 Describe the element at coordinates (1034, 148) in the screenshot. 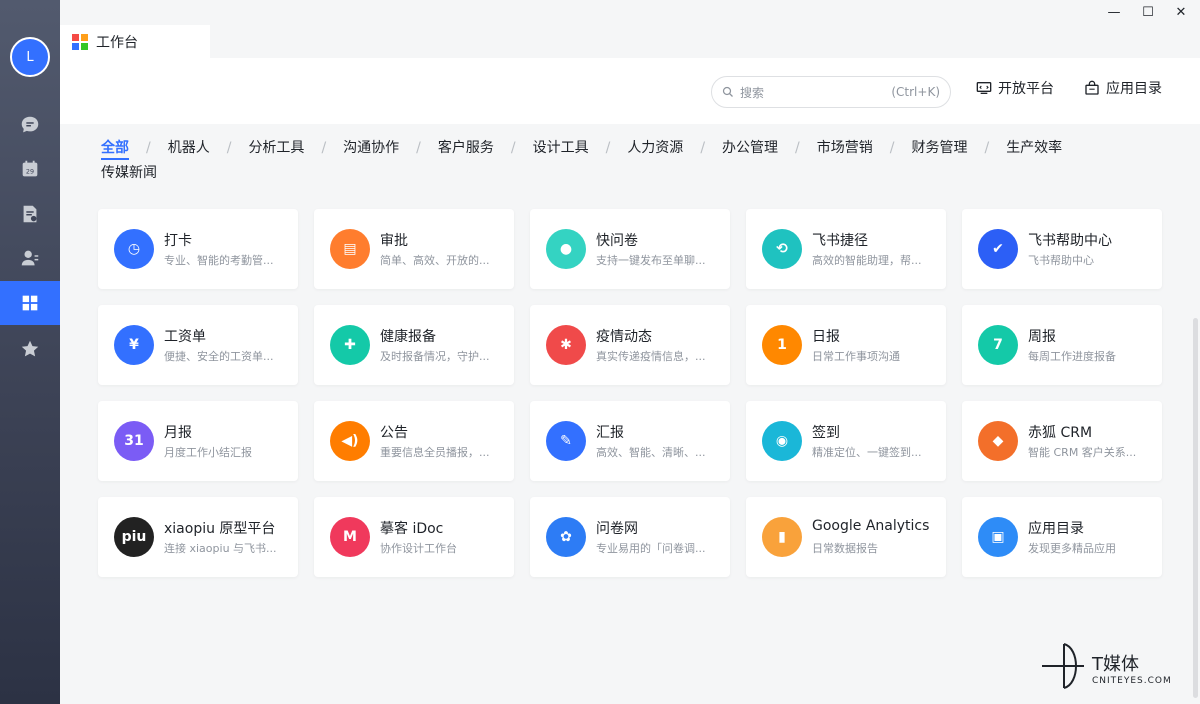

I see `category-tab: 生产效率` at that location.